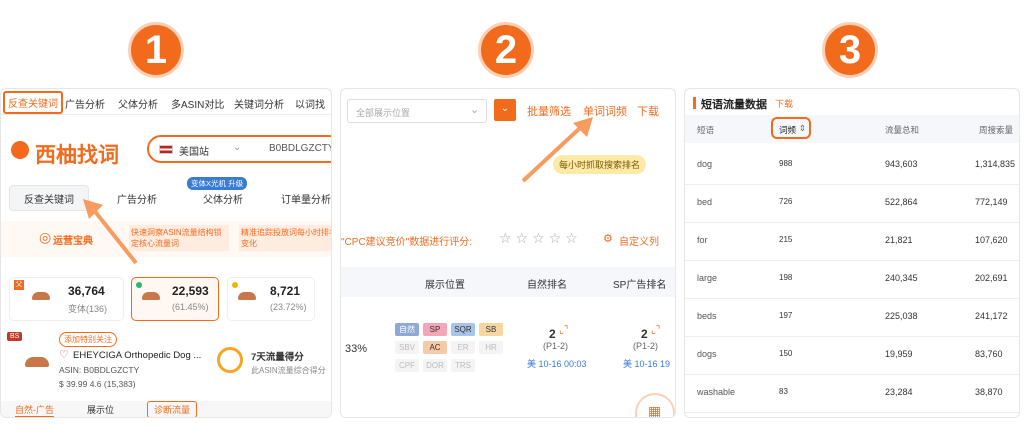 The image size is (1024, 434). What do you see at coordinates (655, 405) in the screenshot?
I see `float-assistant-button: ▦` at bounding box center [655, 405].